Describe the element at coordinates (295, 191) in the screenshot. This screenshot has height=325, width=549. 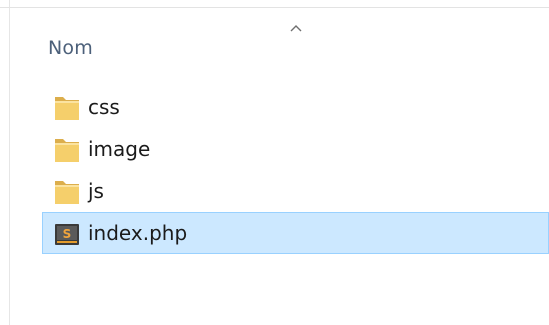
I see `list-item-js: js` at that location.